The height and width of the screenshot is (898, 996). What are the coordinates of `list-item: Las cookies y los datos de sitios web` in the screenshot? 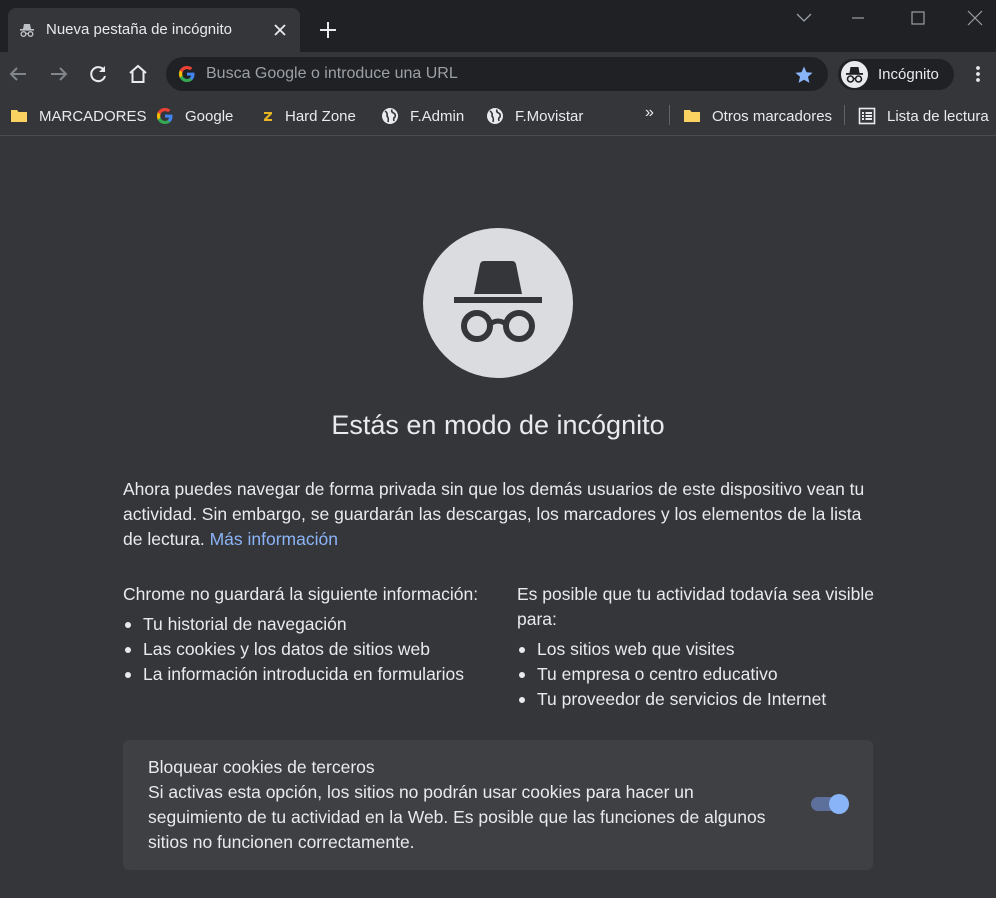 It's located at (313, 649).